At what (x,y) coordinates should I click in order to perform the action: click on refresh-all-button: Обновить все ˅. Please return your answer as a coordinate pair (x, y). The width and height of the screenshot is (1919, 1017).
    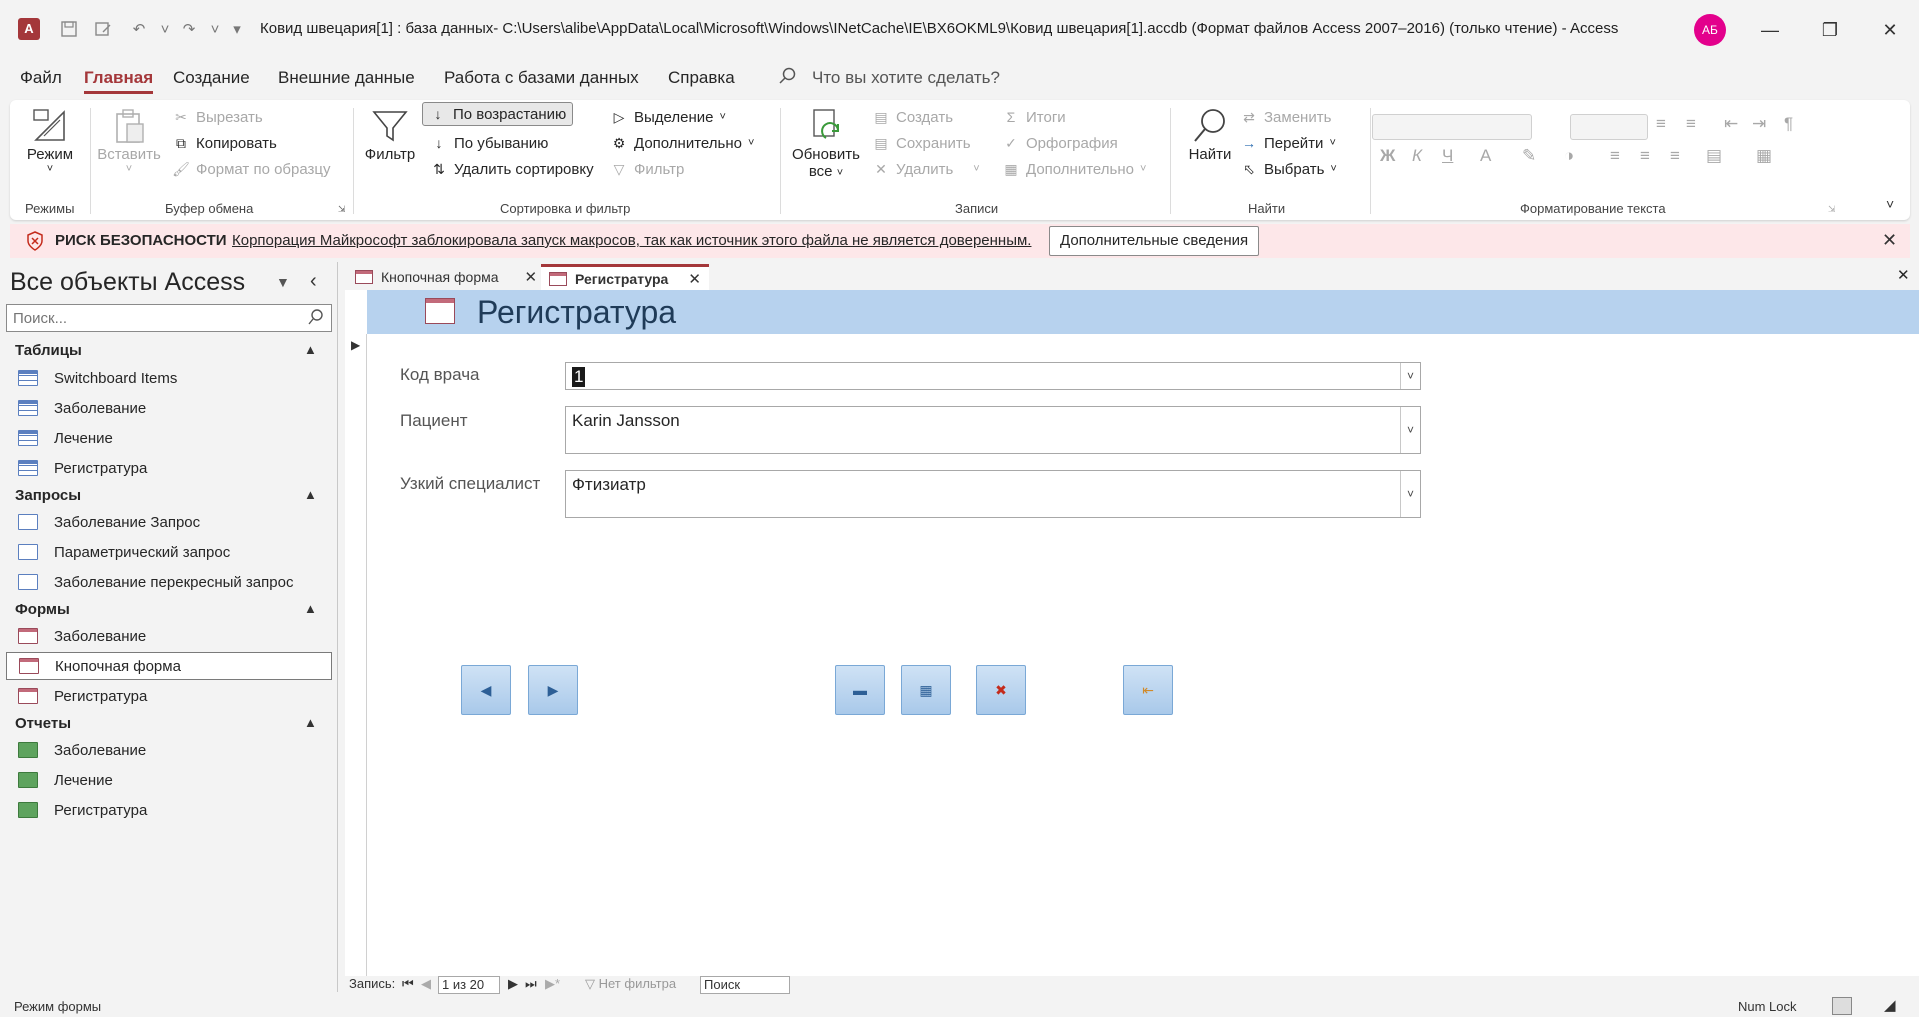
    Looking at the image, I should click on (826, 143).